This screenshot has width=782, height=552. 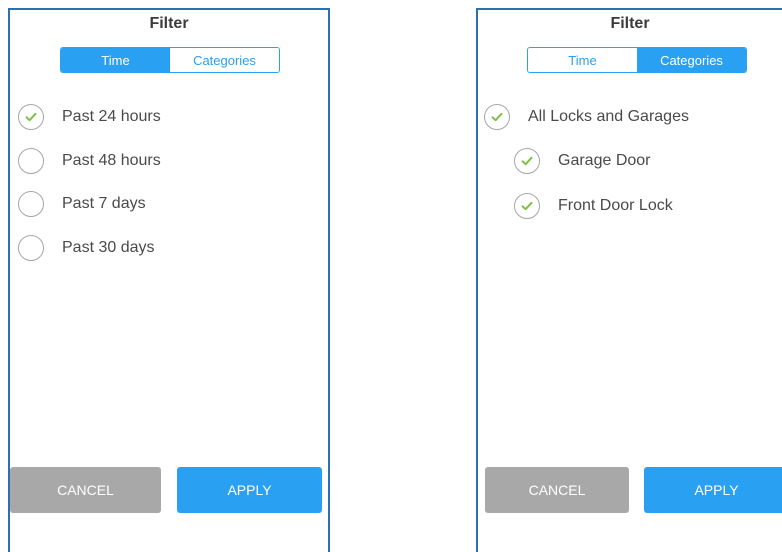 I want to click on option-all-locks-and-garages: All Locks and Garages, so click(x=586, y=117).